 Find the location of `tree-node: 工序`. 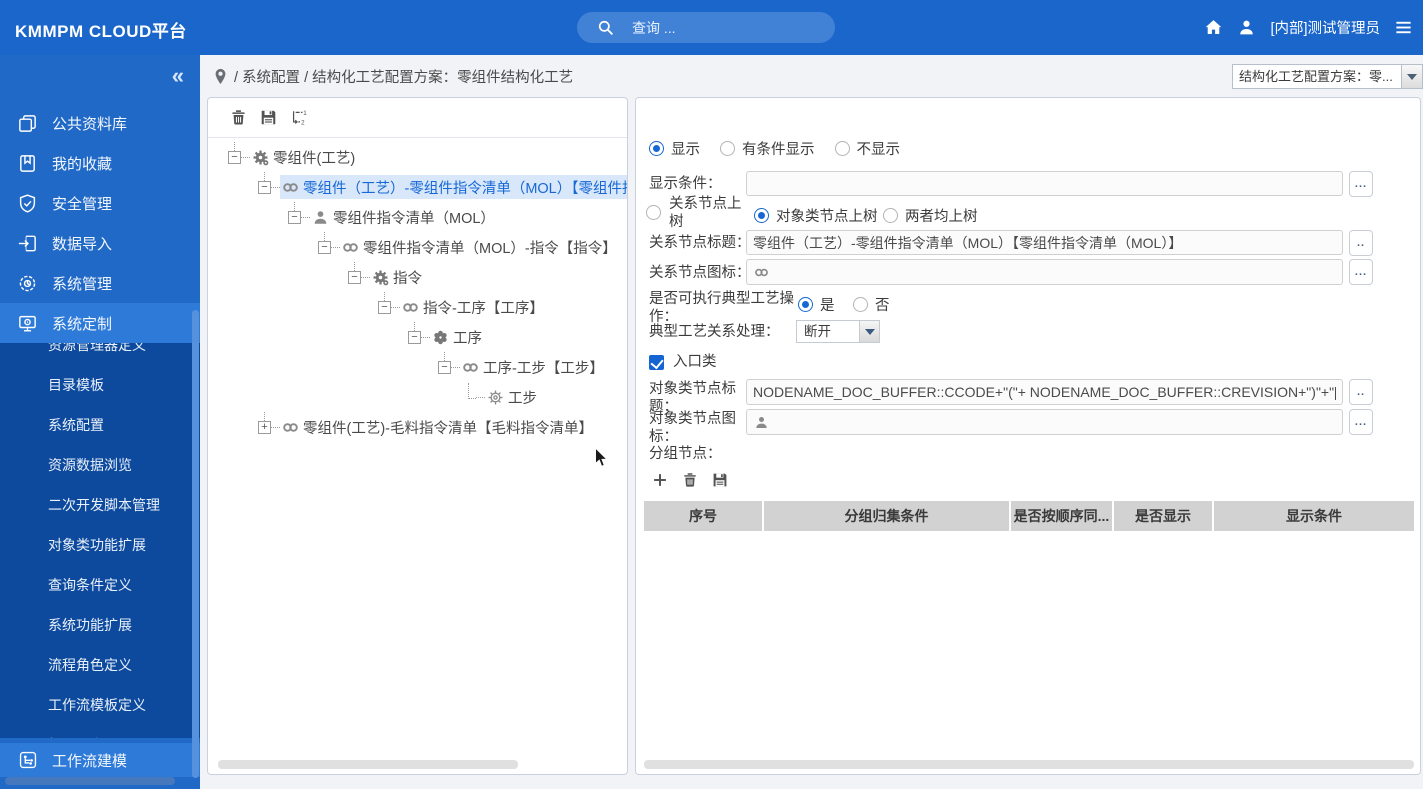

tree-node: 工序 is located at coordinates (528, 337).